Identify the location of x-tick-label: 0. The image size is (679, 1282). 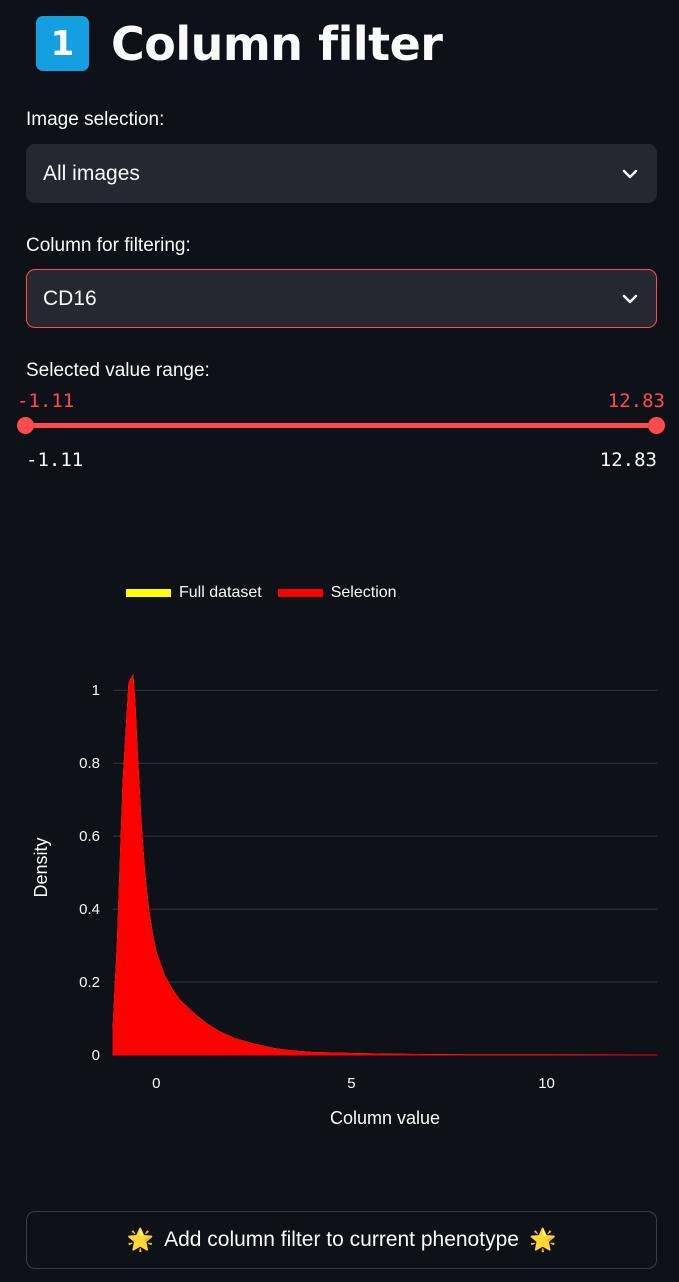
(156, 1083).